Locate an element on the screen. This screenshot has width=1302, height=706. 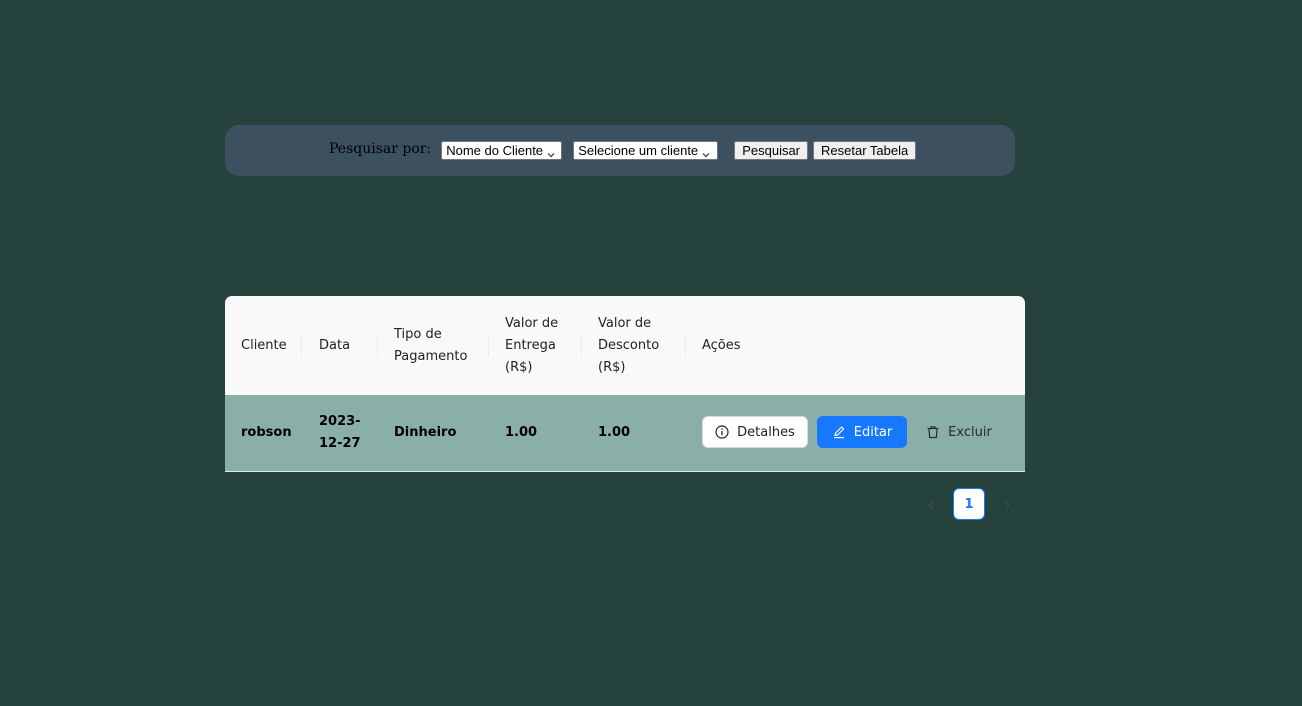
header-data: Data is located at coordinates (334, 345).